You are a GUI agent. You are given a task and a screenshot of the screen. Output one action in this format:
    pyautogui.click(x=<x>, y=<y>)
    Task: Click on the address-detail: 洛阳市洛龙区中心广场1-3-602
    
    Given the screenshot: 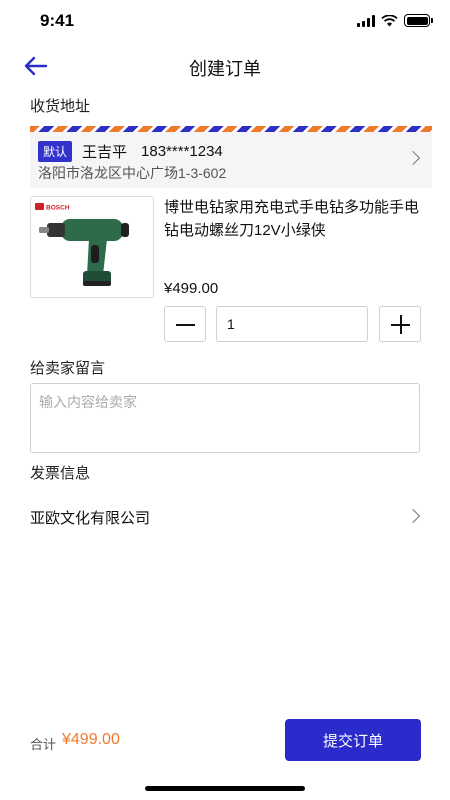 What is the action you would take?
    pyautogui.click(x=132, y=173)
    